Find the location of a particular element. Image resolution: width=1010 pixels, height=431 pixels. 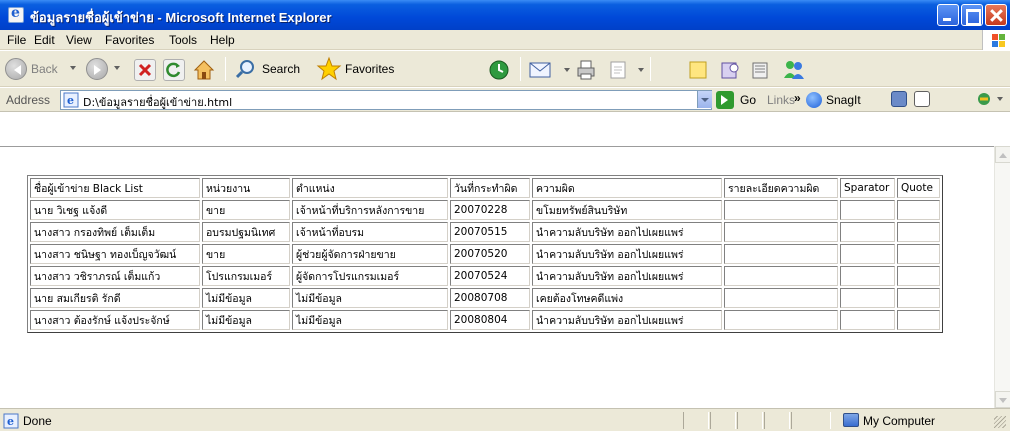

snagit-window-icon is located at coordinates (922, 99).